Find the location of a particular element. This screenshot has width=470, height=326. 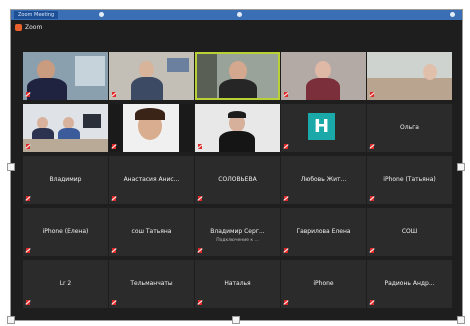

window-title: Zoom Meeting is located at coordinates (36, 15).